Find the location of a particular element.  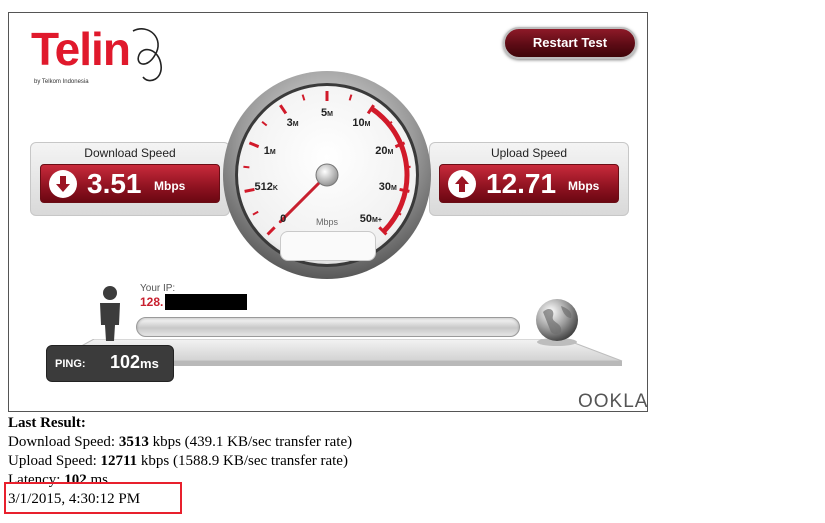

ping-display: PING: 102ms is located at coordinates (110, 363).